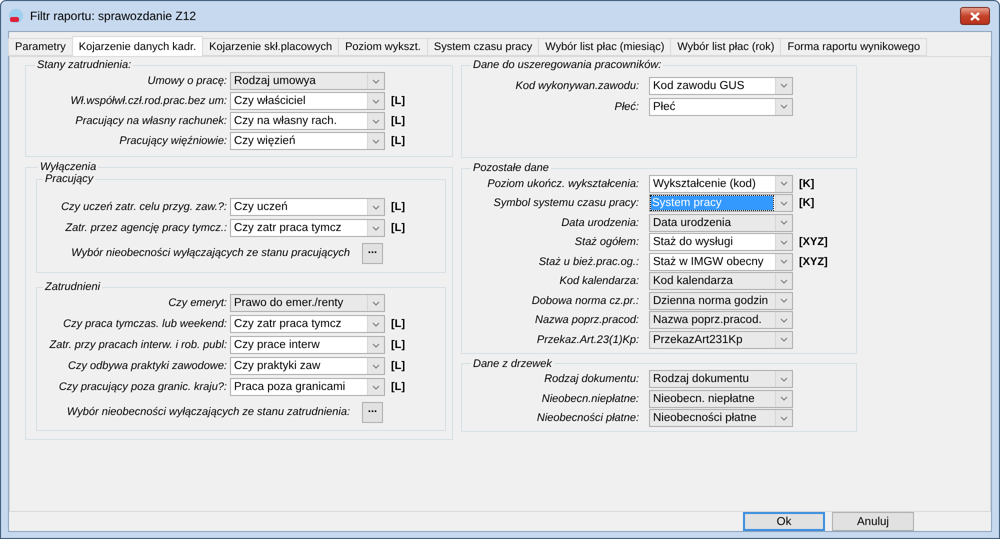 Image resolution: width=1000 pixels, height=539 pixels. What do you see at coordinates (271, 47) in the screenshot?
I see `tab: Kojarzenie skł.placowych` at bounding box center [271, 47].